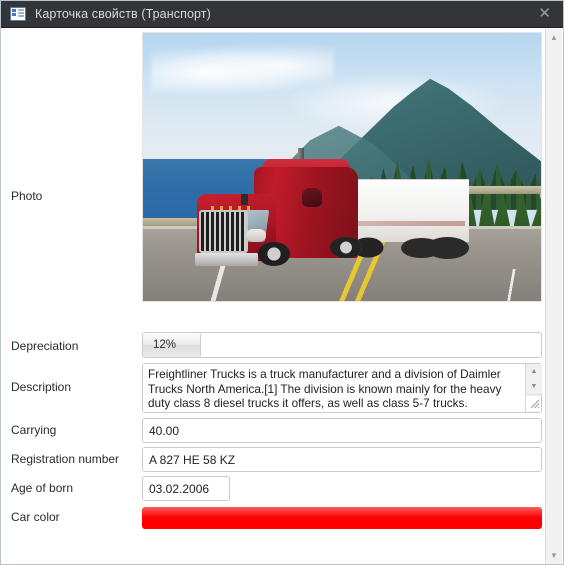  I want to click on page-scrollbar: ▲ ▼, so click(553, 296).